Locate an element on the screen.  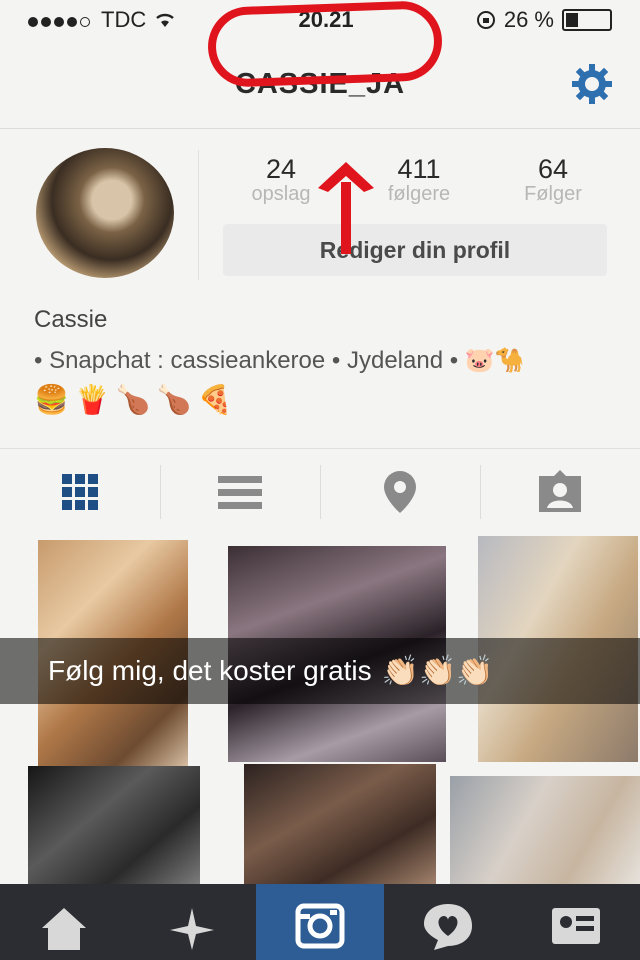
grid-icon is located at coordinates (80, 492).